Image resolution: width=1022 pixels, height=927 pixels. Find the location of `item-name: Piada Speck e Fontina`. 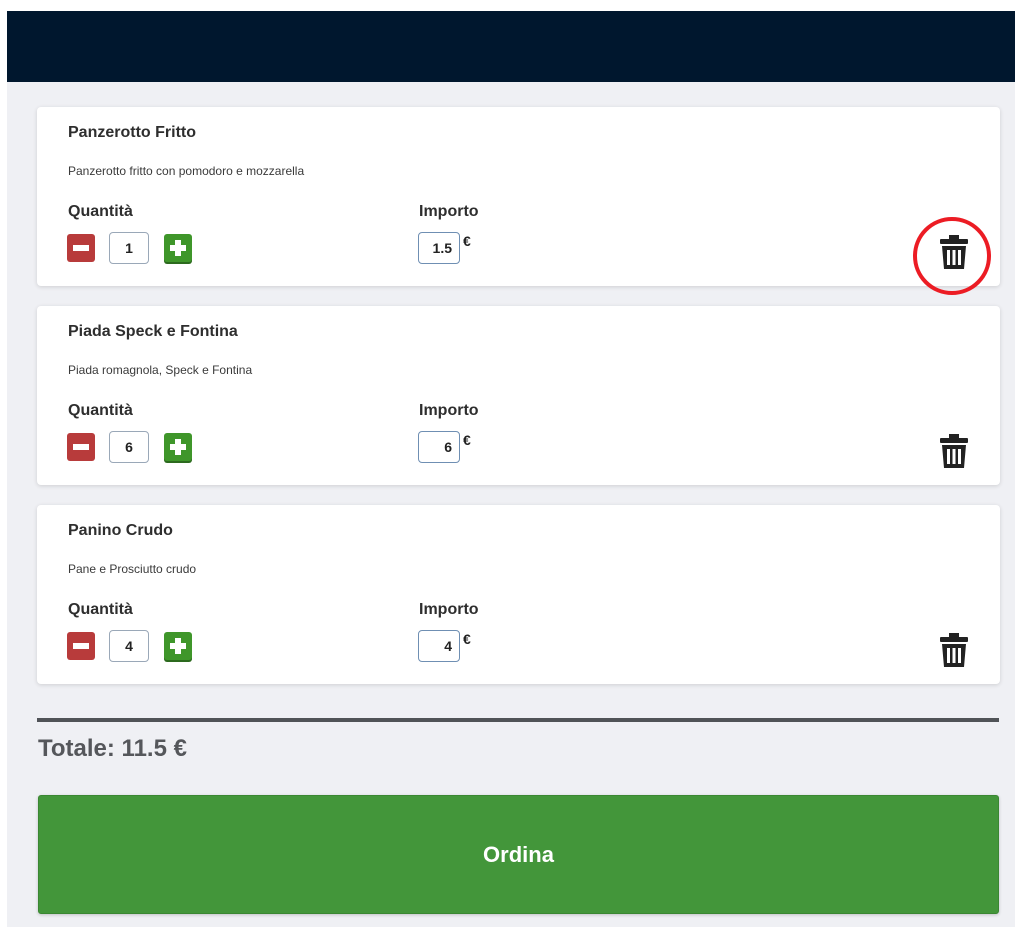

item-name: Piada Speck e Fontina is located at coordinates (153, 331).